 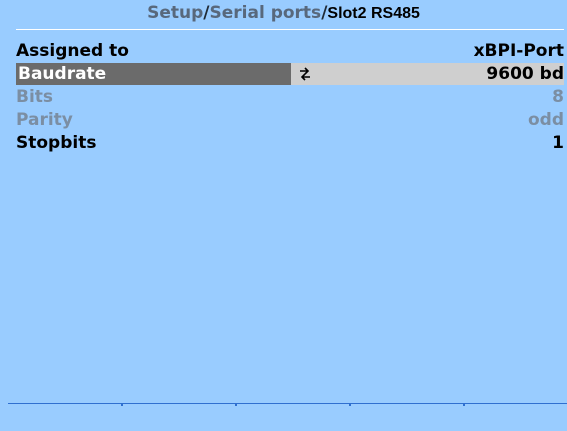 I want to click on breadcrumb-serial-ports: Serial ports, so click(x=266, y=13).